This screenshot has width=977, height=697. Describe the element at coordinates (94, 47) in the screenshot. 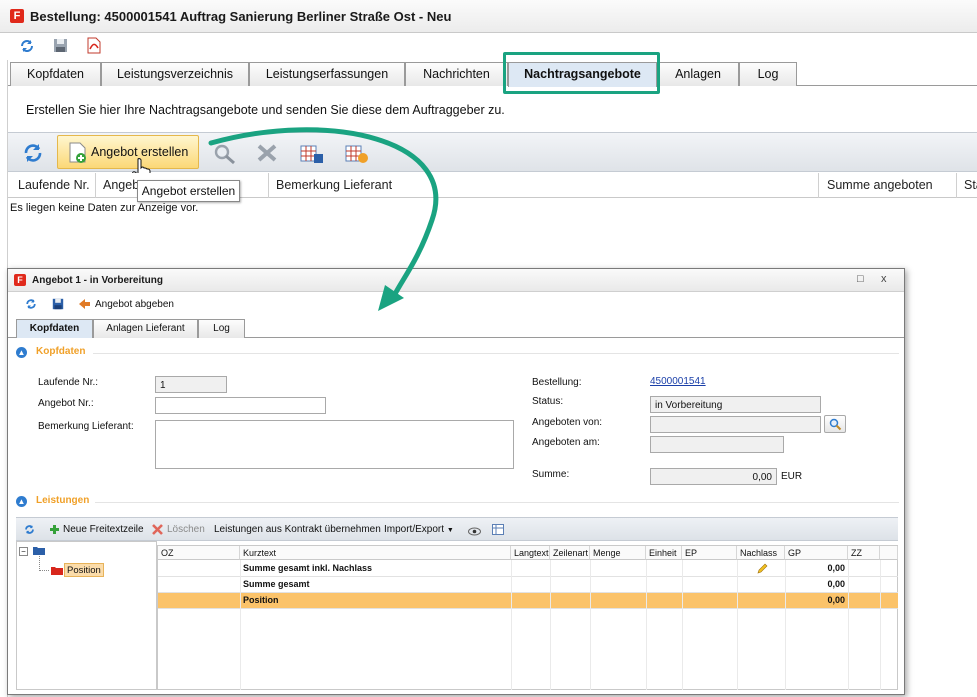

I see `pdf-icon` at that location.